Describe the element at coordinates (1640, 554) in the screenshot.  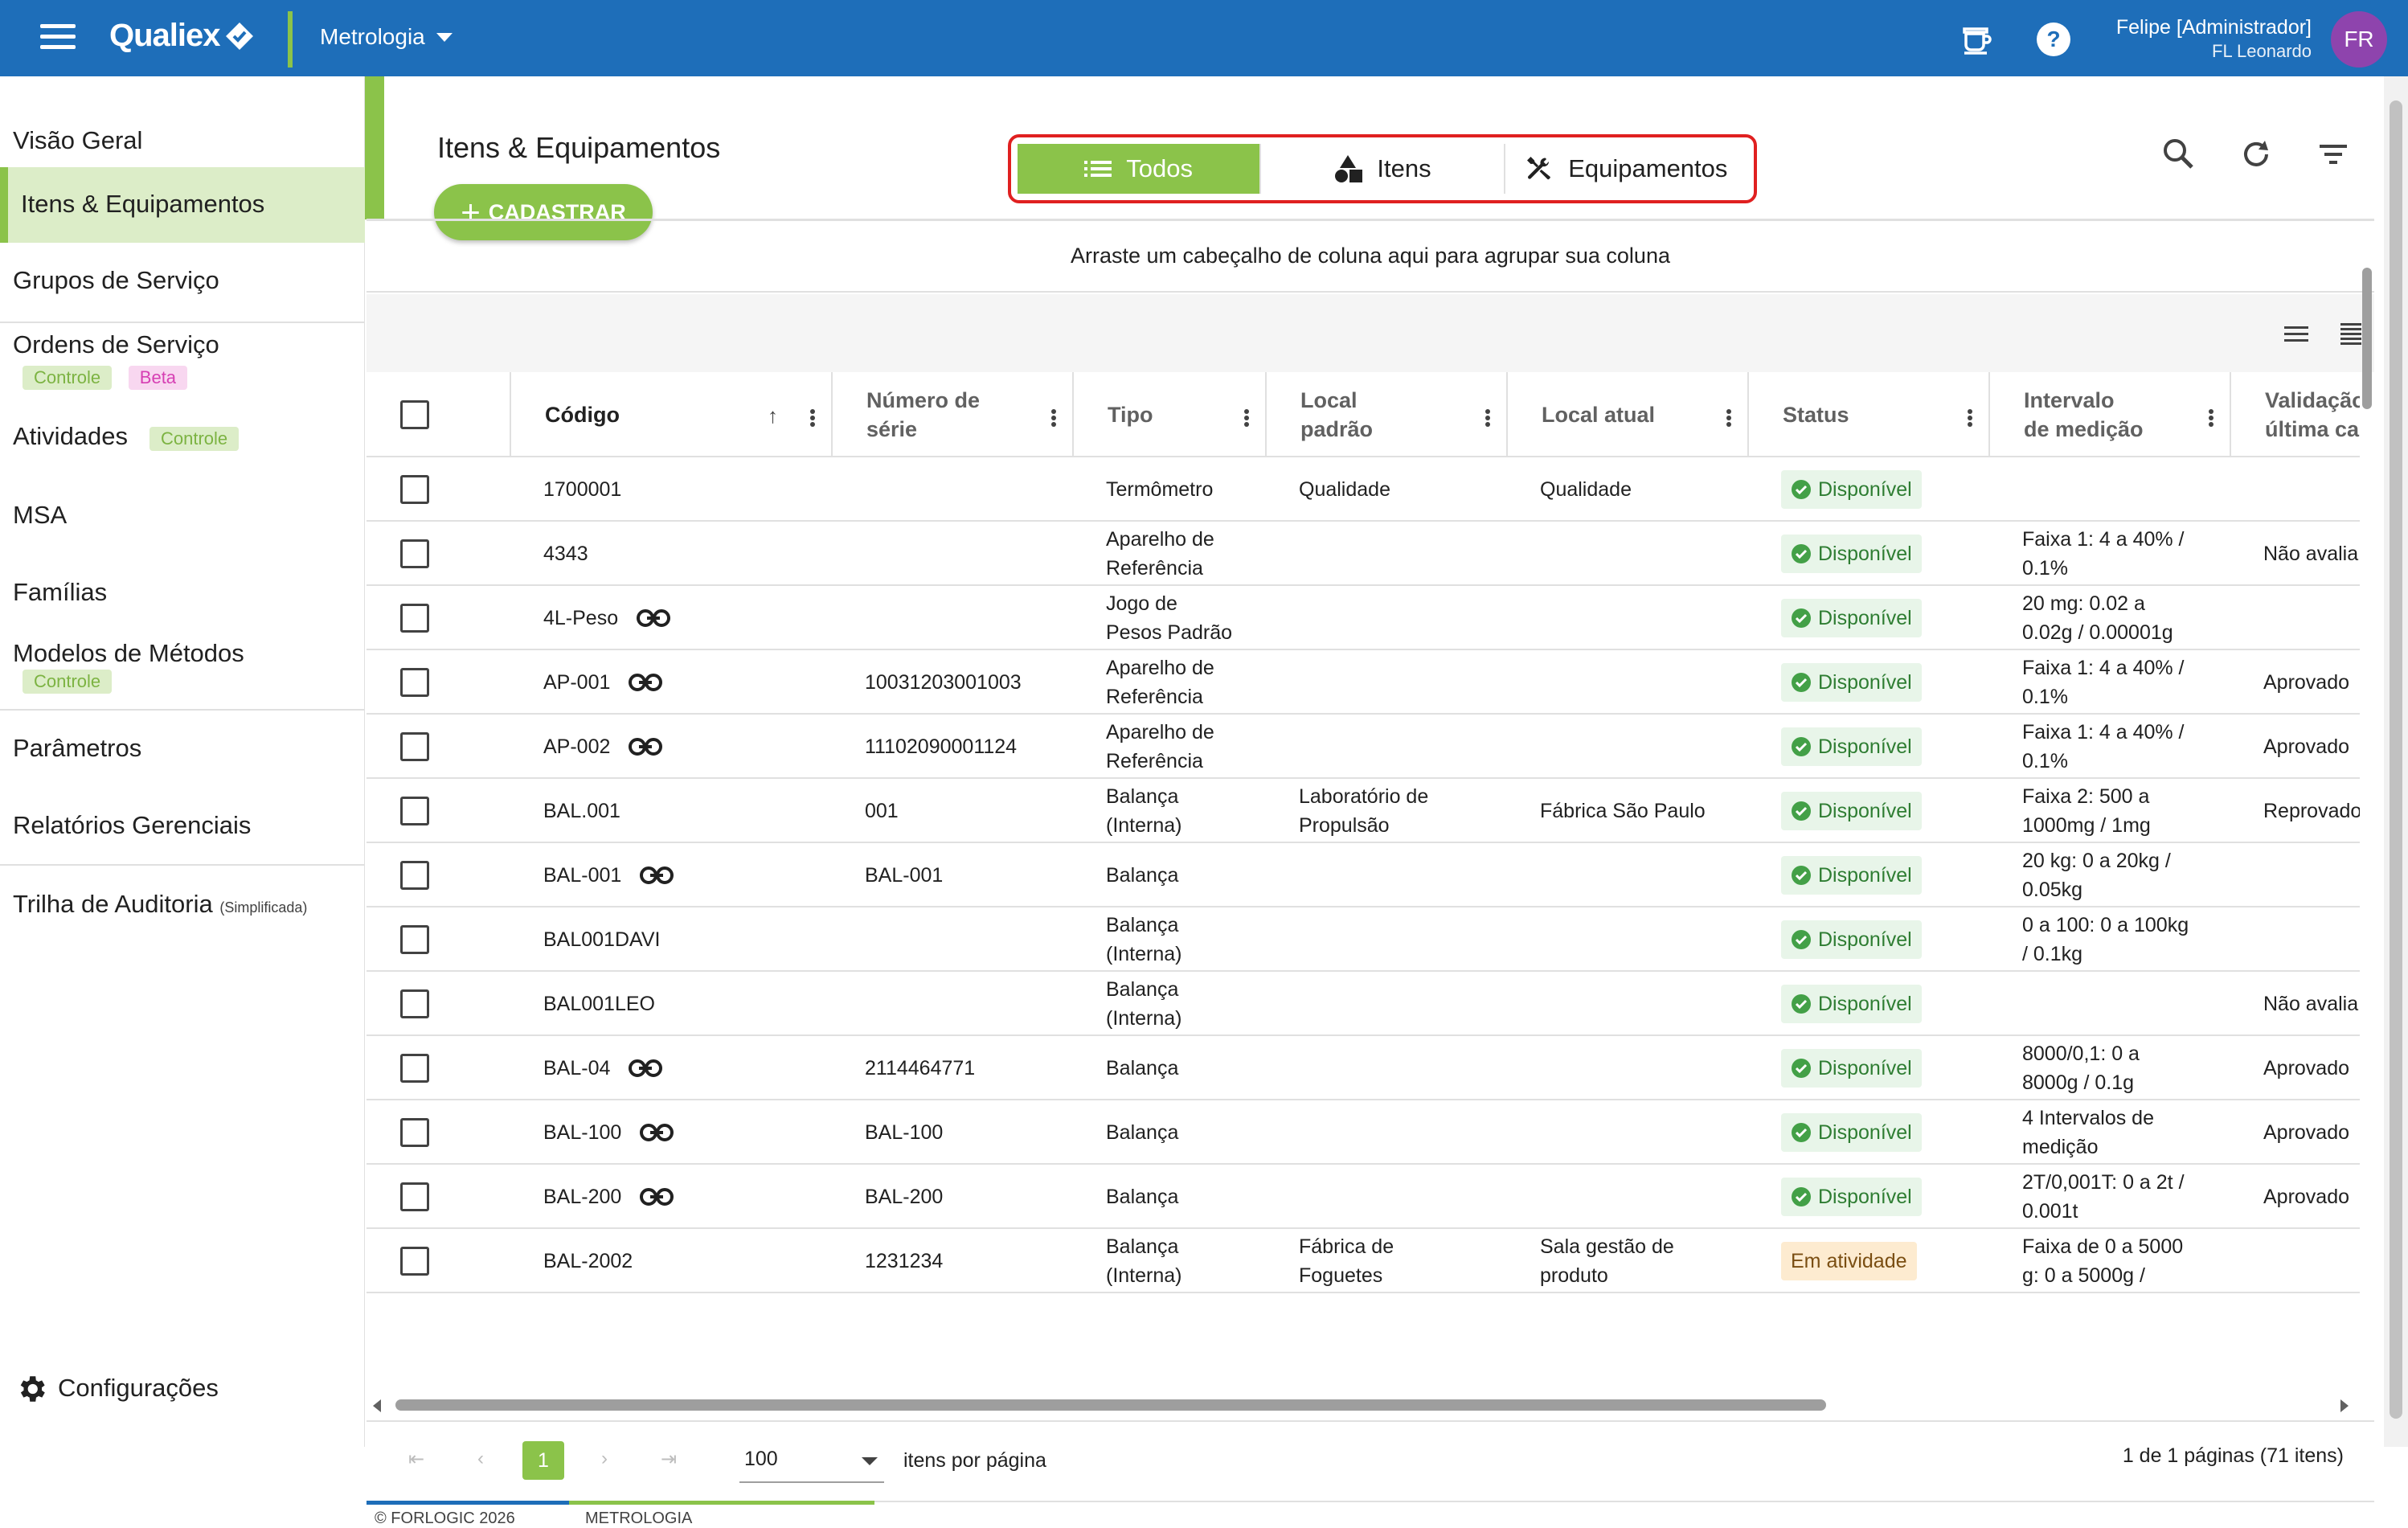
I see `cell-local-atual` at that location.